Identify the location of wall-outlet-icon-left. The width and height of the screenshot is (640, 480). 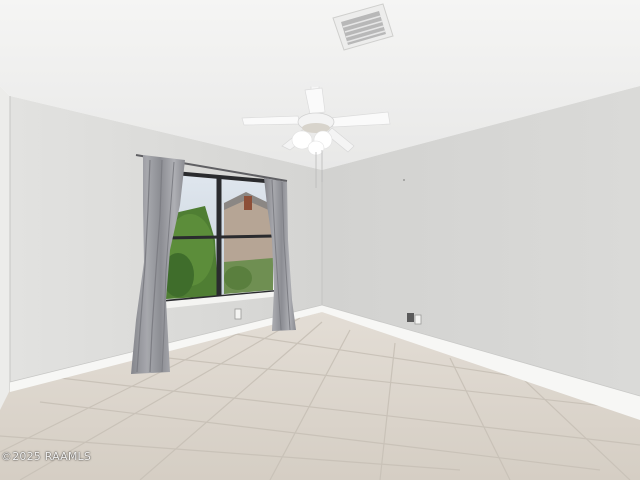
(238, 314).